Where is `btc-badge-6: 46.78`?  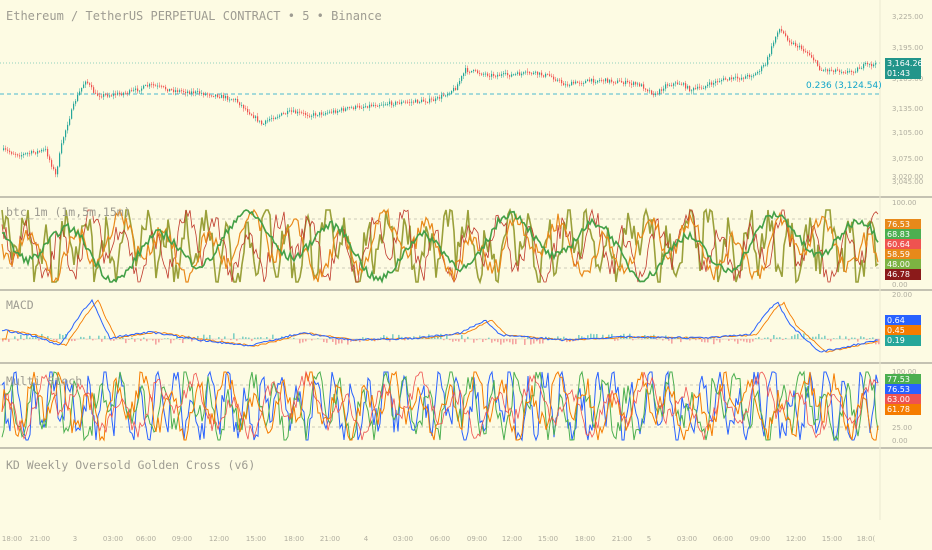
btc-badge-6: 46.78 is located at coordinates (903, 274).